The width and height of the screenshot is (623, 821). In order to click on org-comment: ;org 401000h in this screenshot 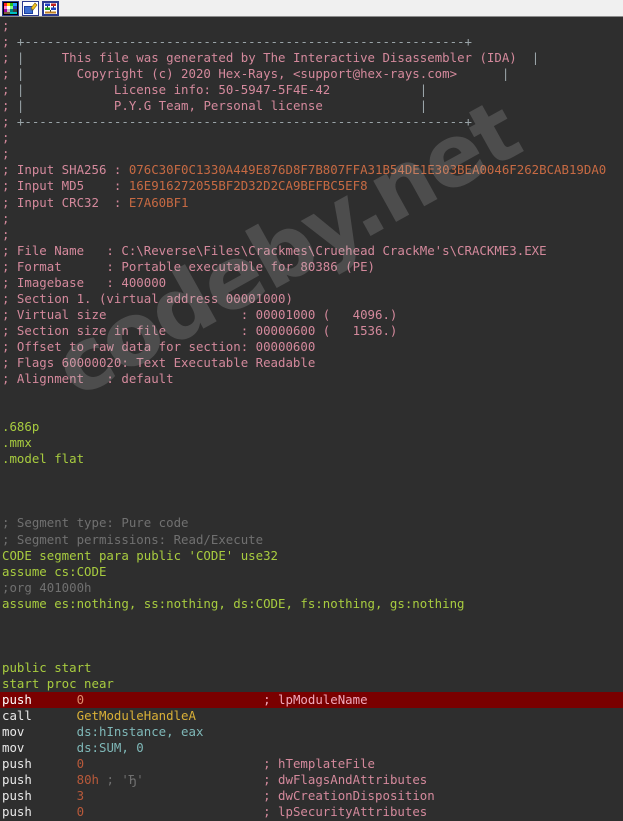, I will do `click(47, 587)`.